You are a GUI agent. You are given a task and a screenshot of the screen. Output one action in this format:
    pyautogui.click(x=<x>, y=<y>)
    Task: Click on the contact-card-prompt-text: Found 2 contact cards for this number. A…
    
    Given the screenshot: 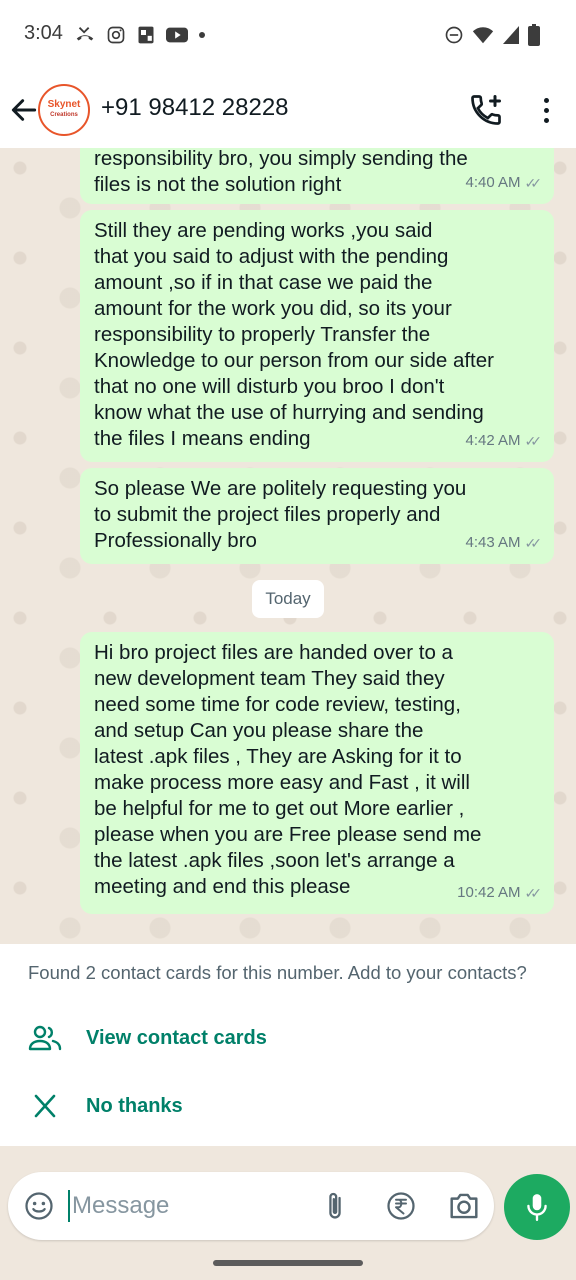 What is the action you would take?
    pyautogui.click(x=277, y=972)
    